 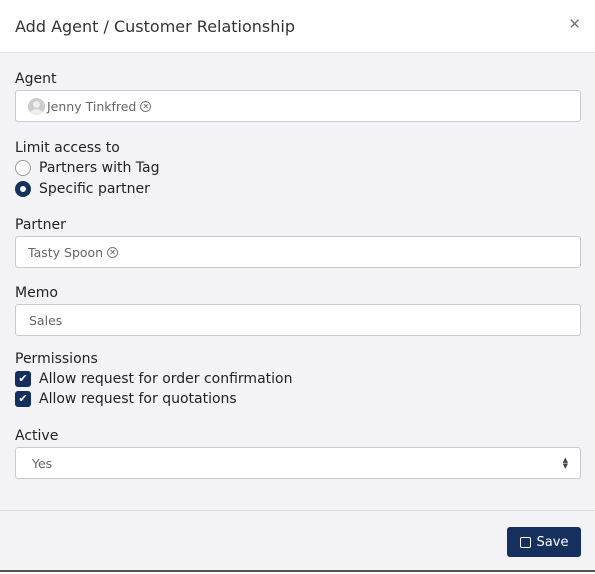 I want to click on memo-input: Sales, so click(x=298, y=320).